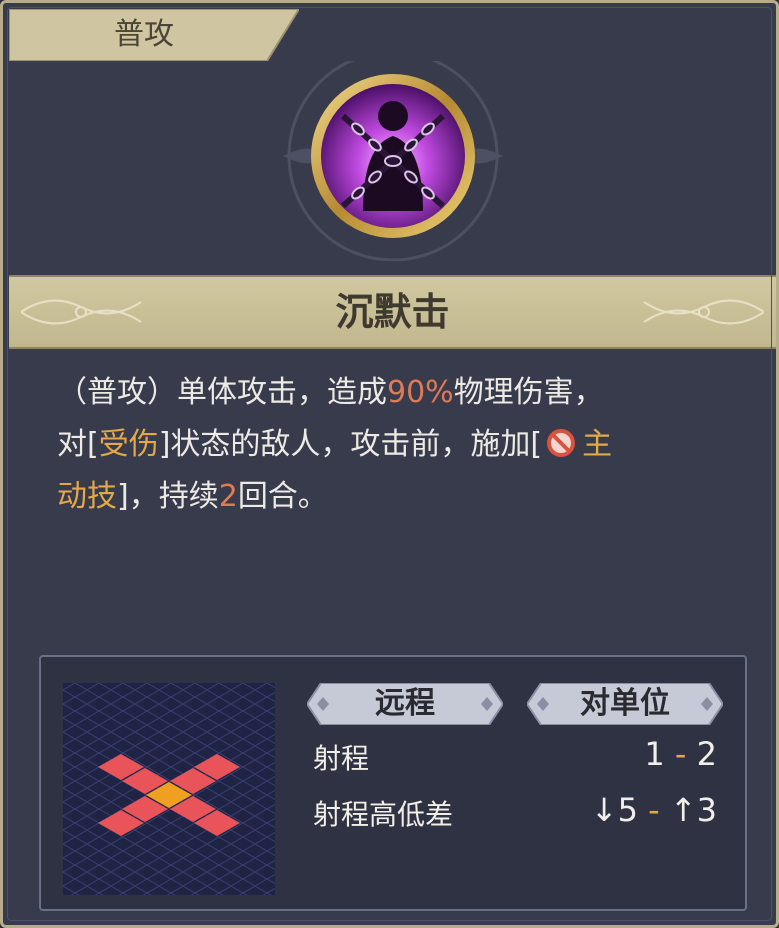  I want to click on attack-type-badge: 远程, so click(405, 704).